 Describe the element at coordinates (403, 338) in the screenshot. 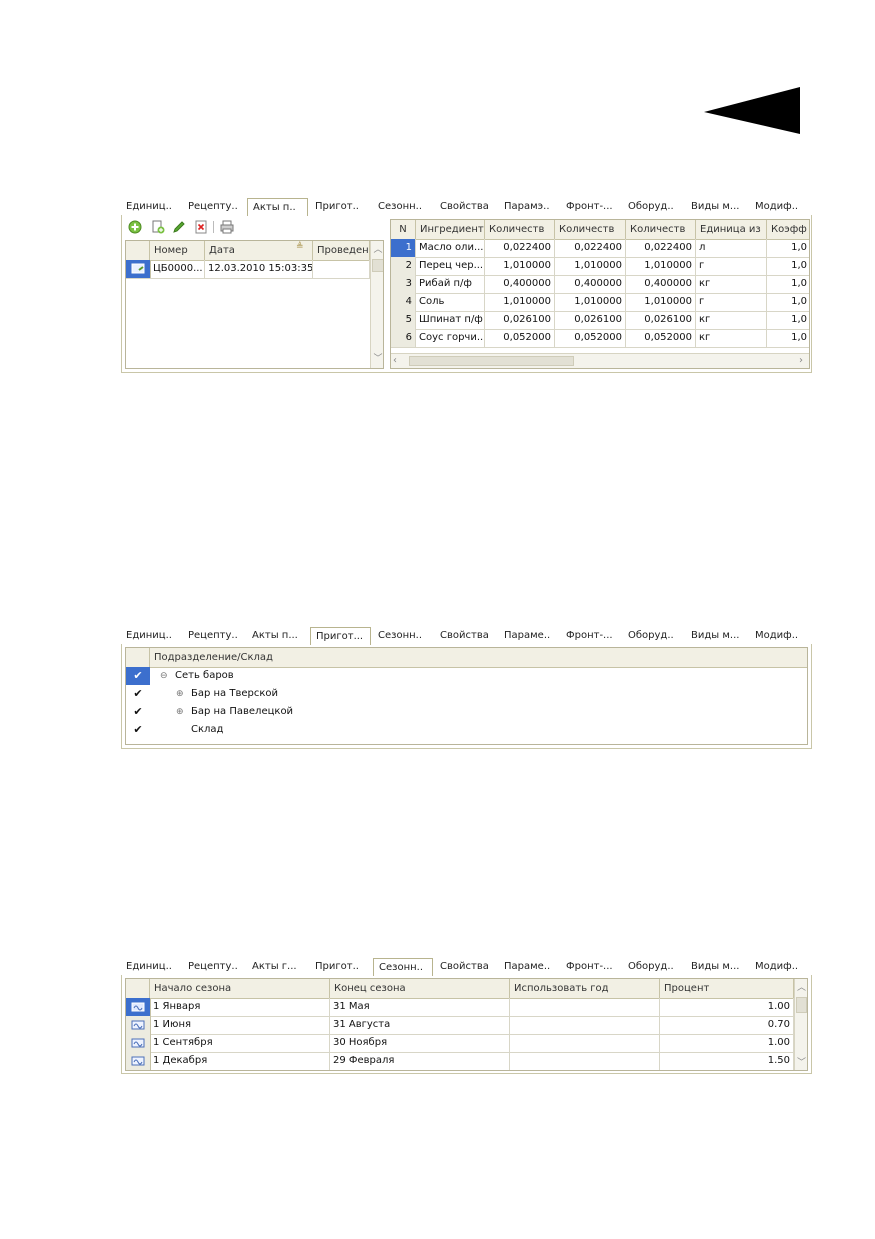

I see `ingredient-n: 6` at that location.